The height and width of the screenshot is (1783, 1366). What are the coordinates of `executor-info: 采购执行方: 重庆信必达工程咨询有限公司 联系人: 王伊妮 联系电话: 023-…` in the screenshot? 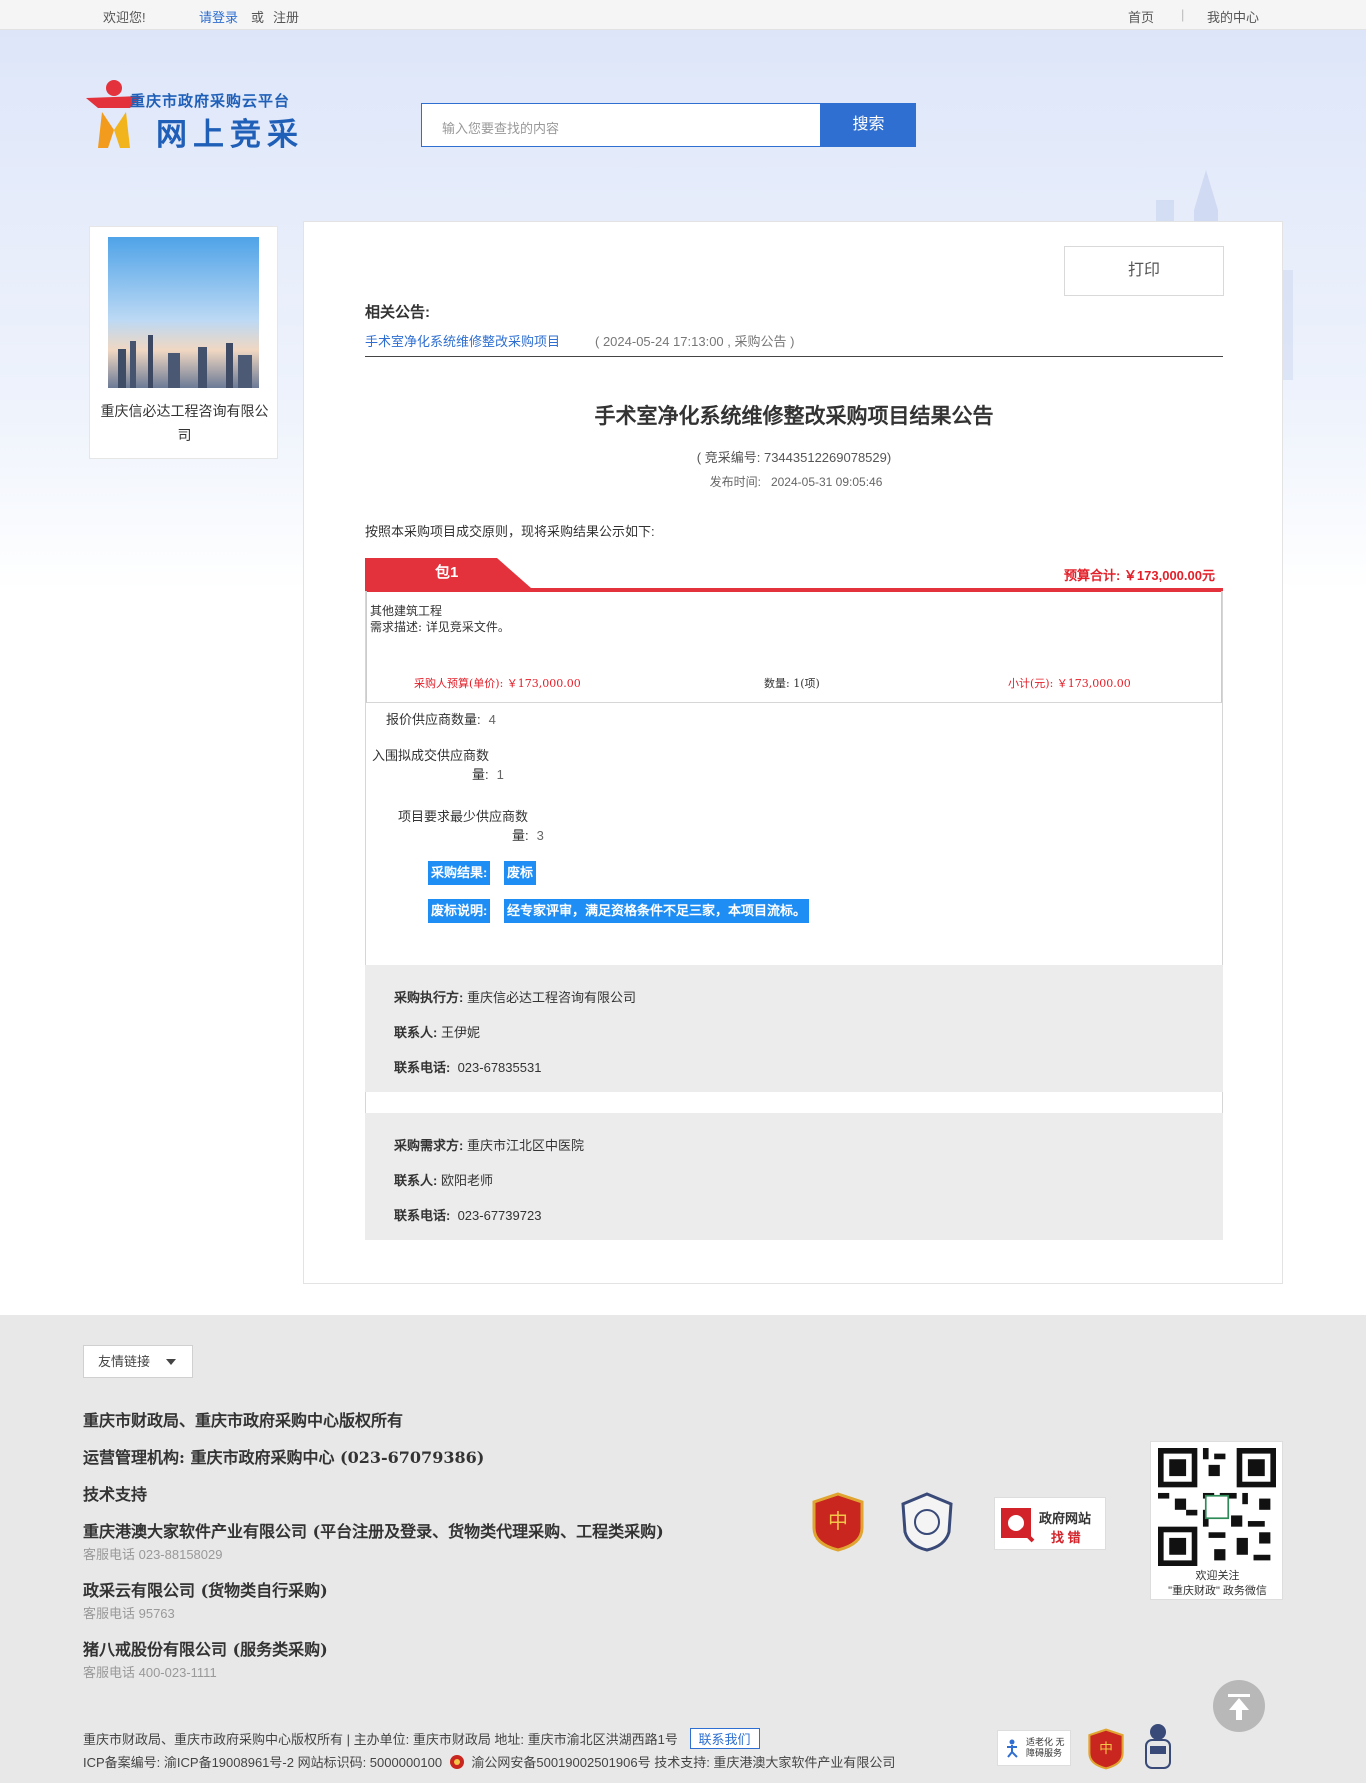 It's located at (794, 1028).